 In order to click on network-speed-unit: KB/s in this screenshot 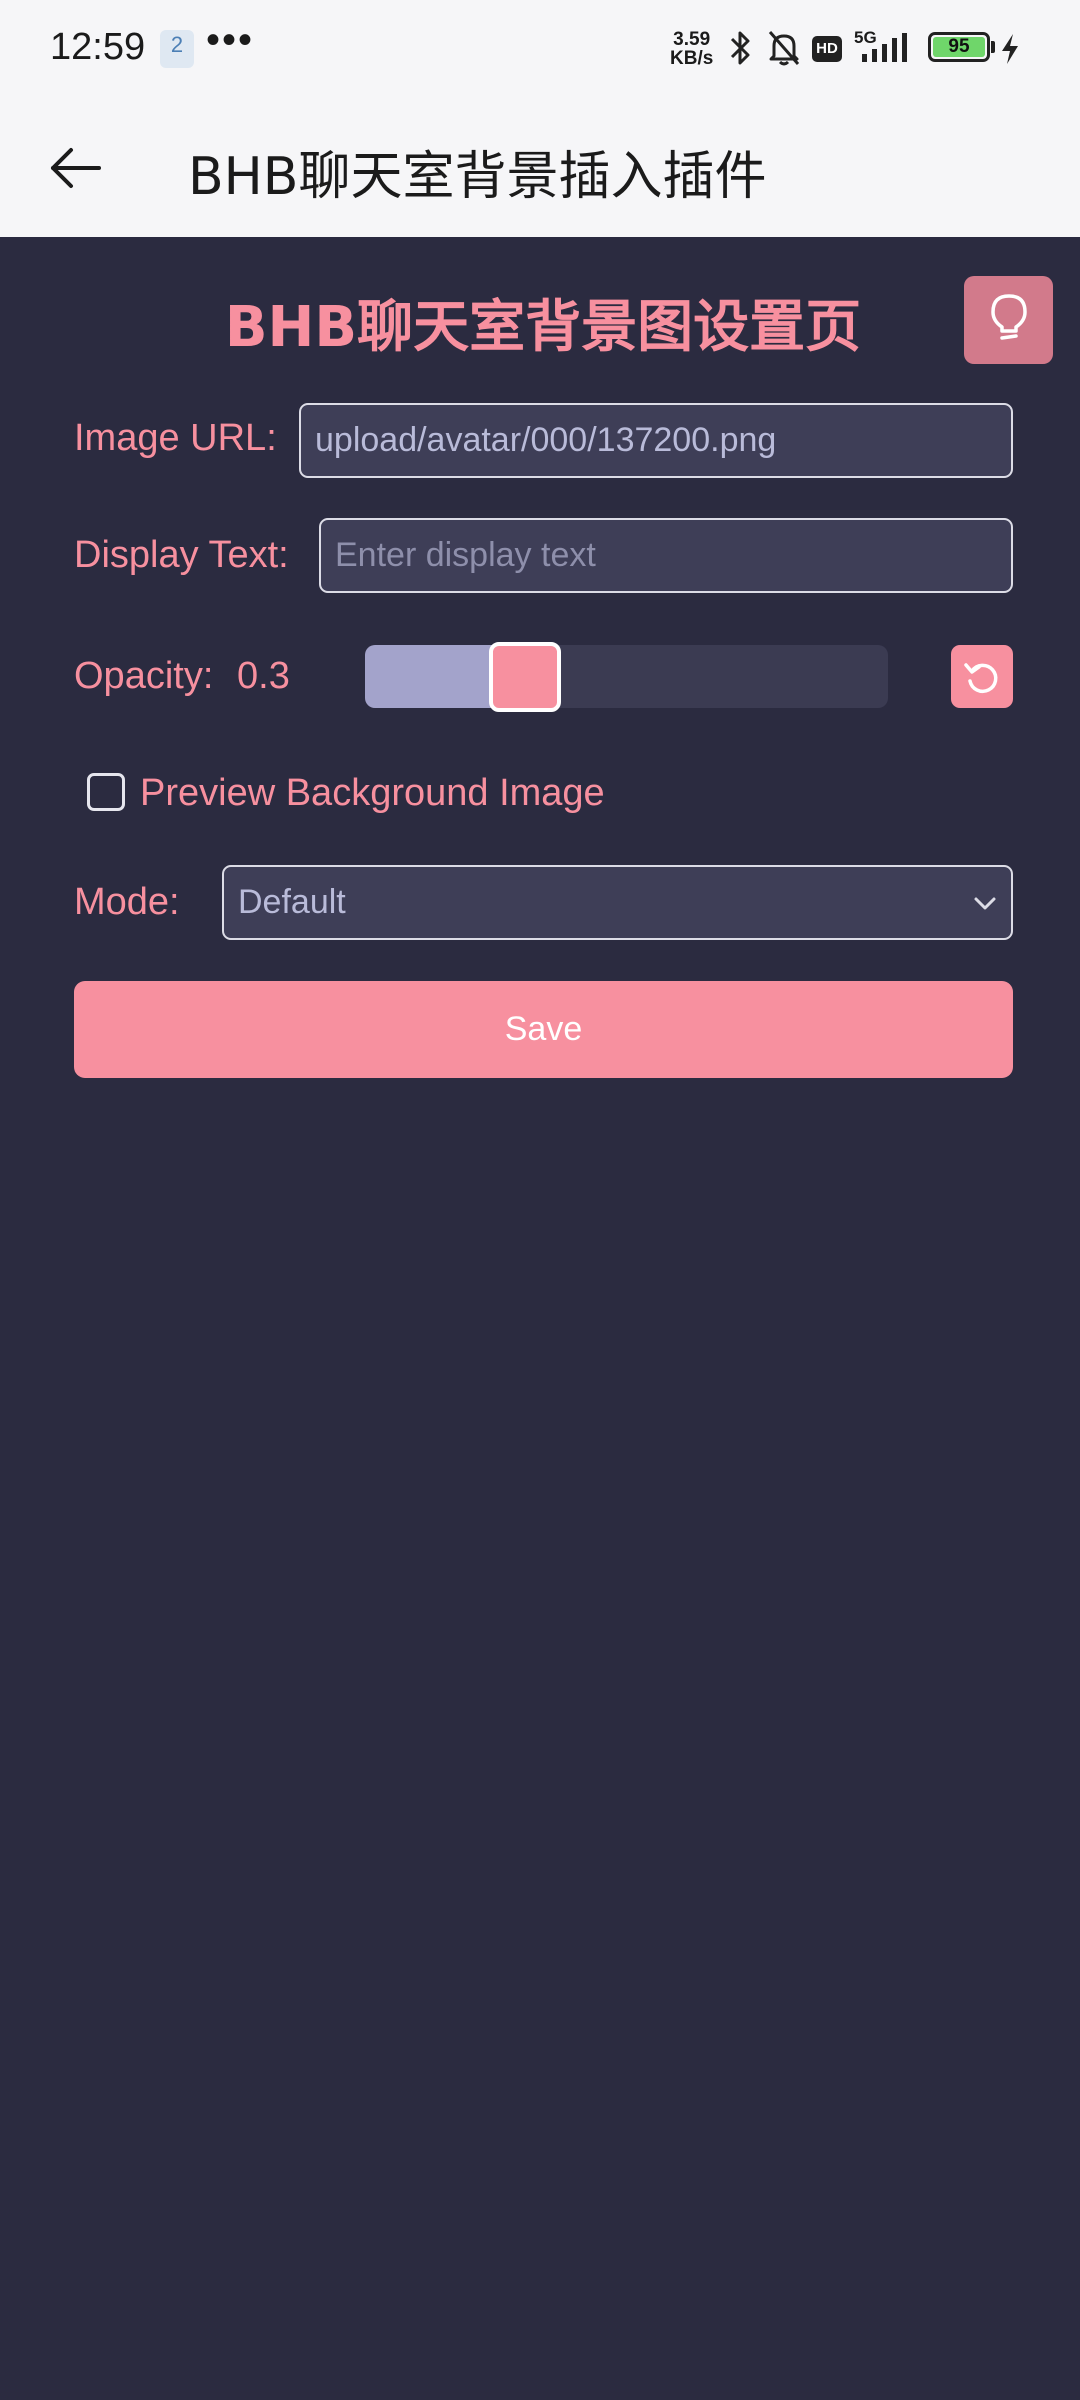, I will do `click(692, 58)`.